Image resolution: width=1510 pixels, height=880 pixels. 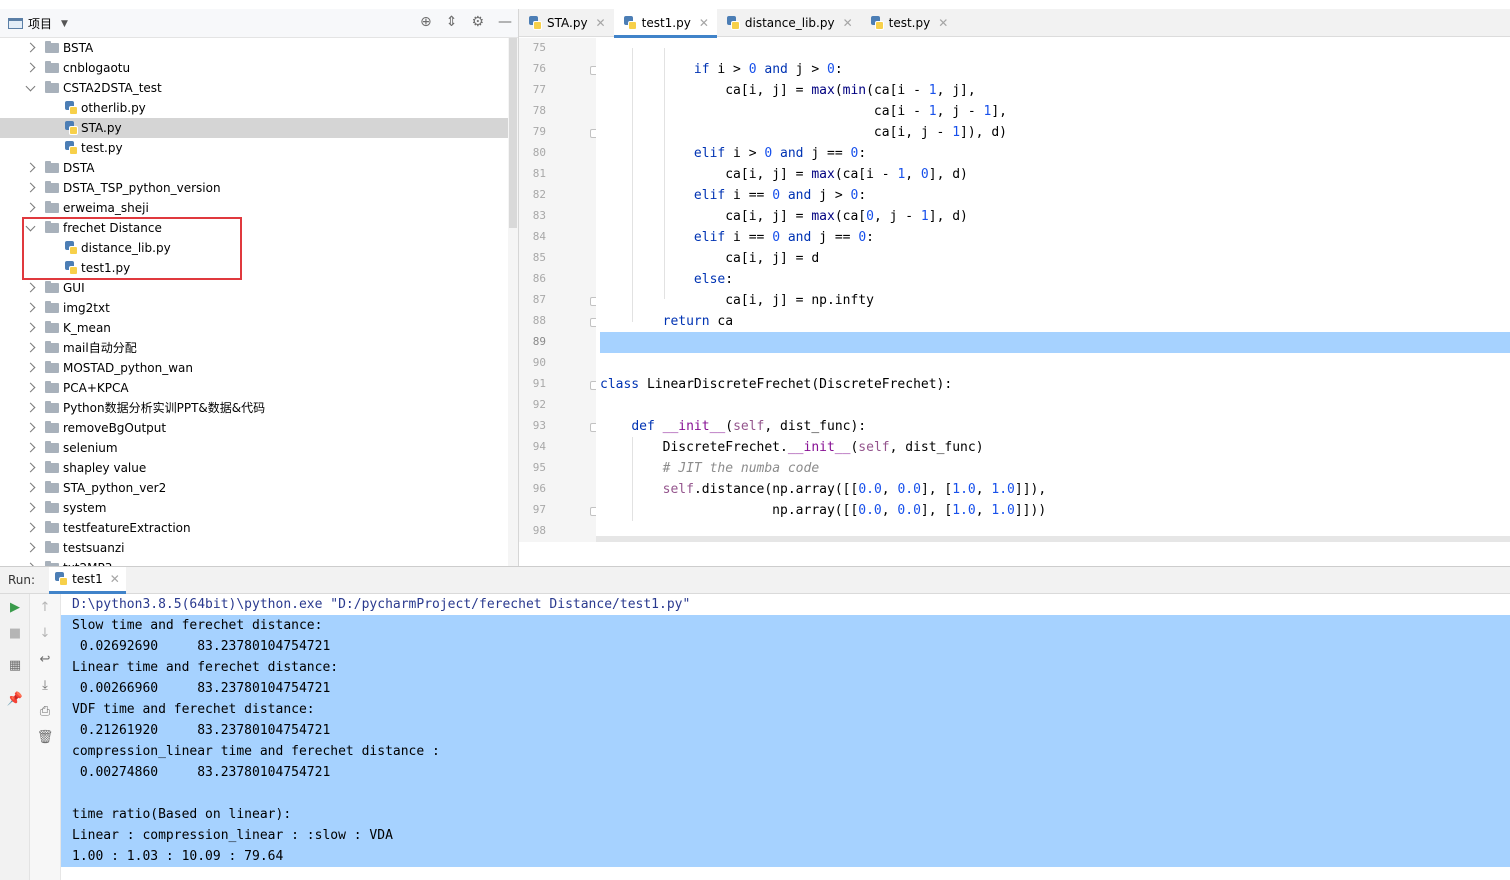 What do you see at coordinates (254, 208) in the screenshot?
I see `tree-folder: erweima_sheji` at bounding box center [254, 208].